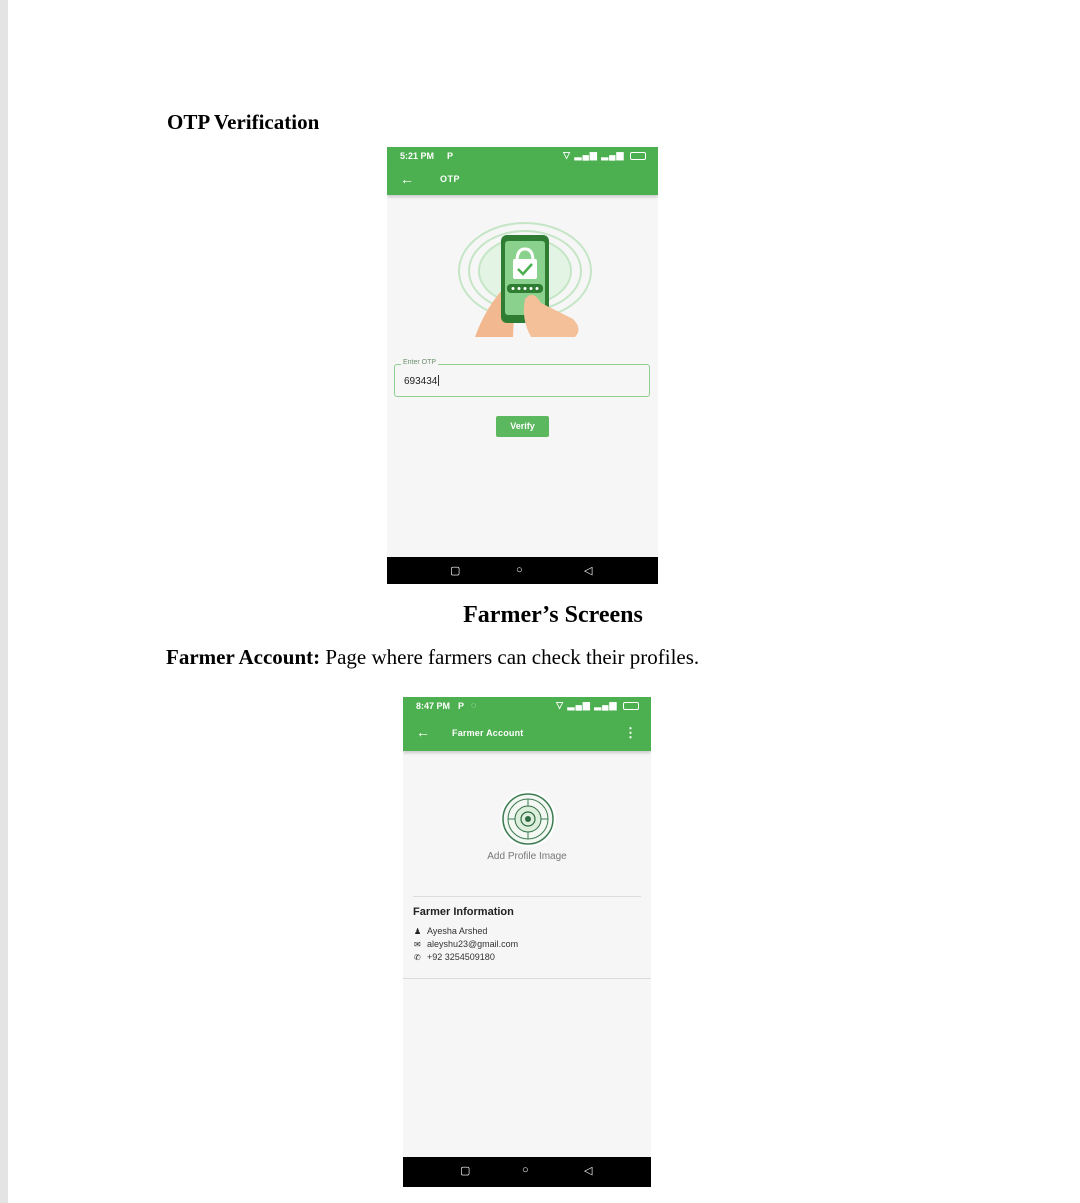 Image resolution: width=1080 pixels, height=1203 pixels. Describe the element at coordinates (630, 733) in the screenshot. I see `menu-dots-icon: ⋮` at that location.